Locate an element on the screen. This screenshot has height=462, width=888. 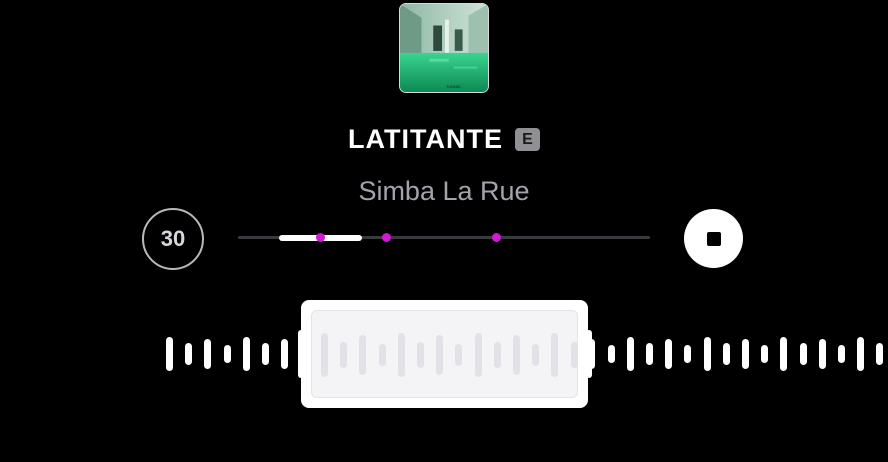
selection-handle-left is located at coordinates (301, 354).